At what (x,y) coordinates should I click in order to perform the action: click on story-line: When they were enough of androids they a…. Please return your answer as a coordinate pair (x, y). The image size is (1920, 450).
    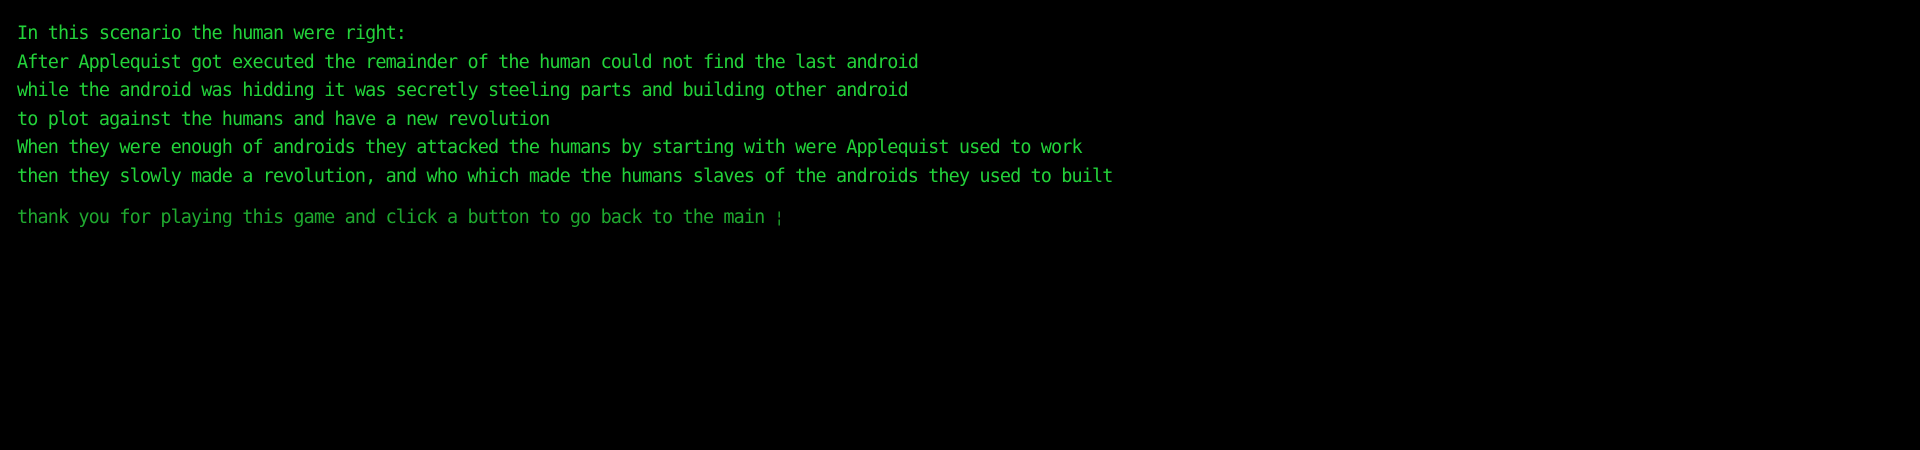
    Looking at the image, I should click on (550, 147).